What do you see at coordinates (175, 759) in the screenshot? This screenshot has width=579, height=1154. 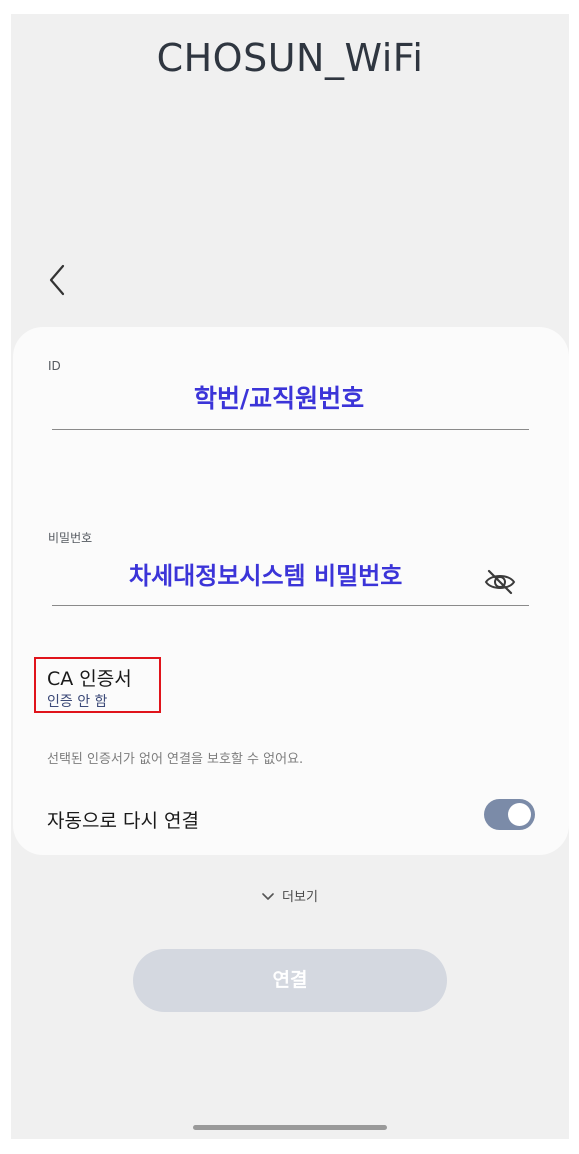 I see `ca-certificate-warning: 선택된 인증서가 없어 연결을 보호할 수 없어요.` at bounding box center [175, 759].